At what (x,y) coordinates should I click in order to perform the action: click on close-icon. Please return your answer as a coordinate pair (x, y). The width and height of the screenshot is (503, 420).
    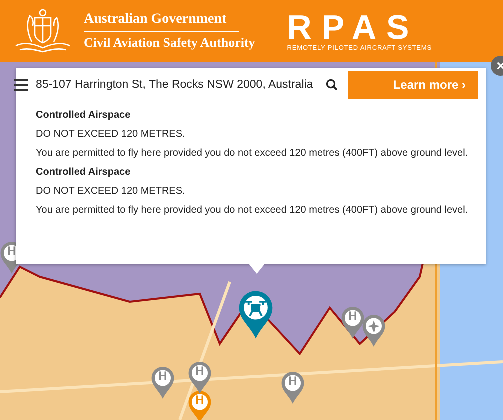
    Looking at the image, I should click on (500, 66).